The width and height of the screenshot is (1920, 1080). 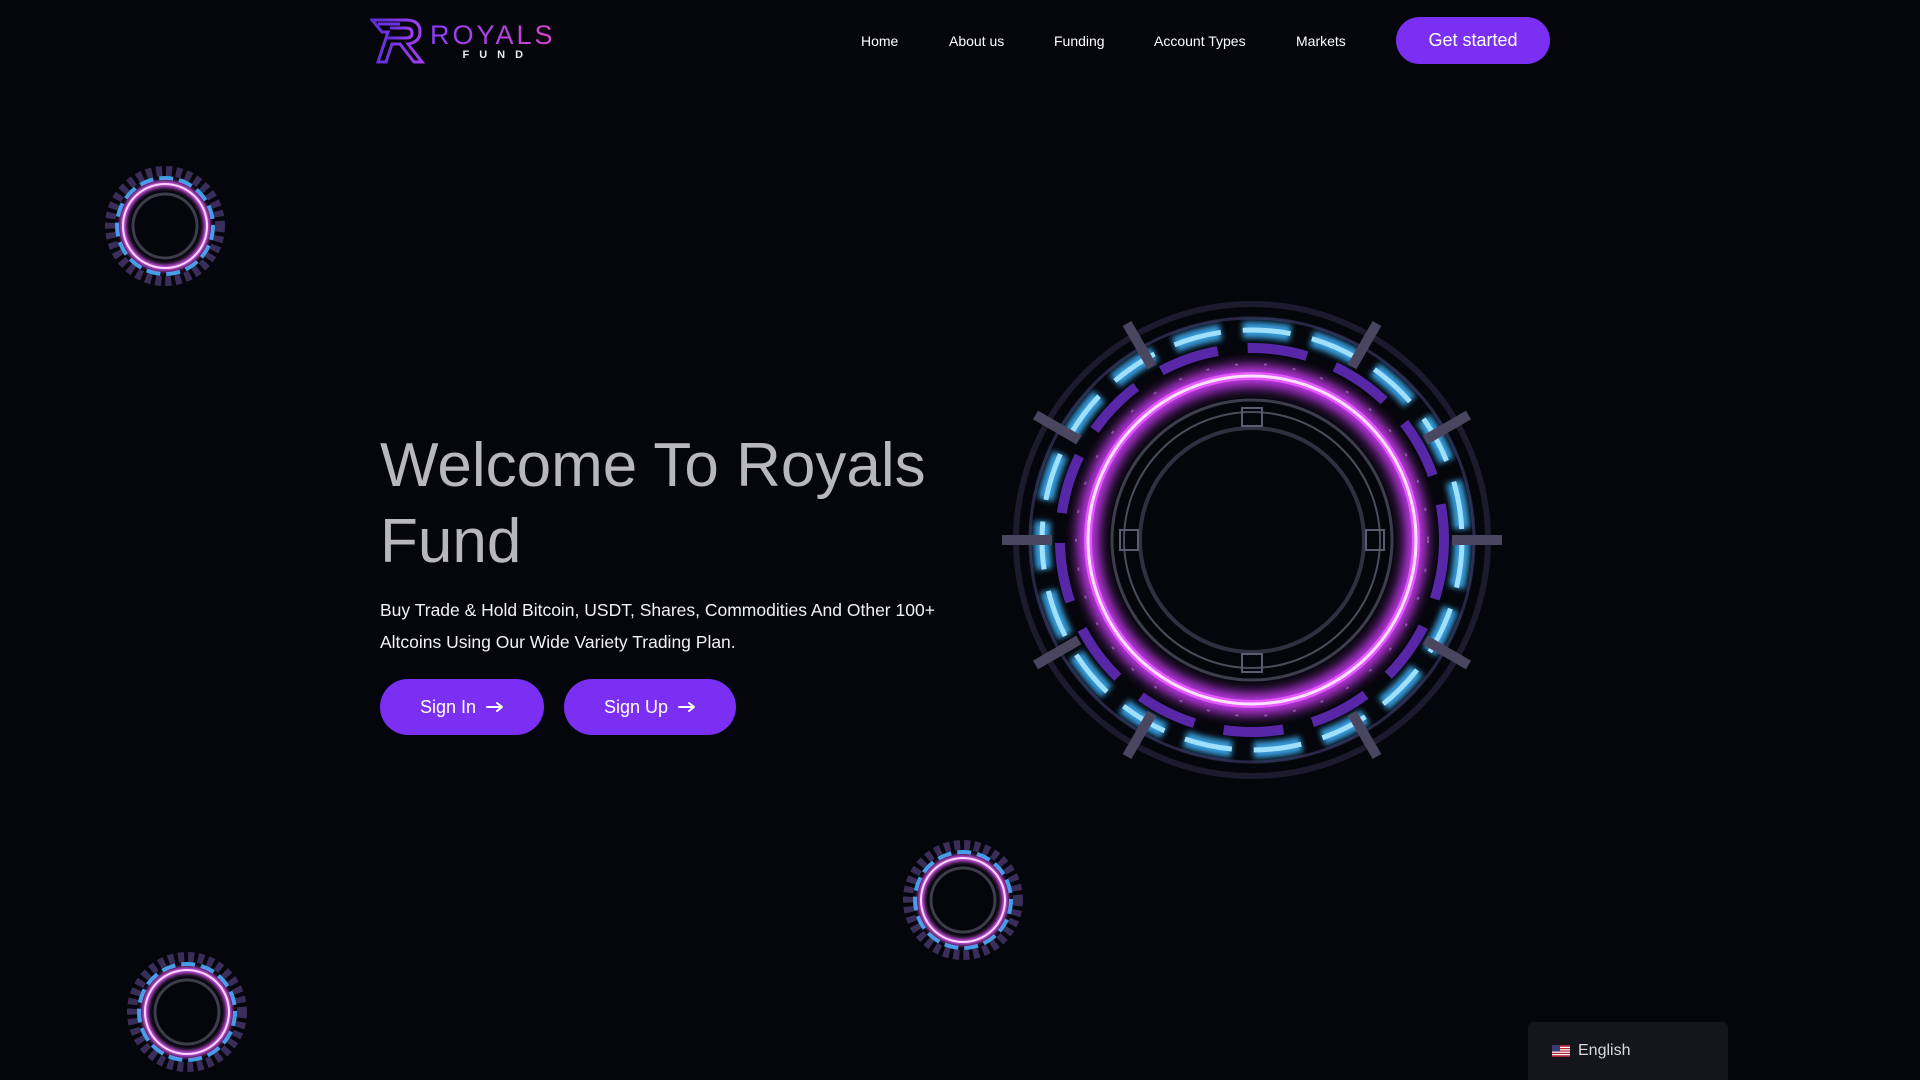 I want to click on nav-account-types: Account Types, so click(x=1200, y=41).